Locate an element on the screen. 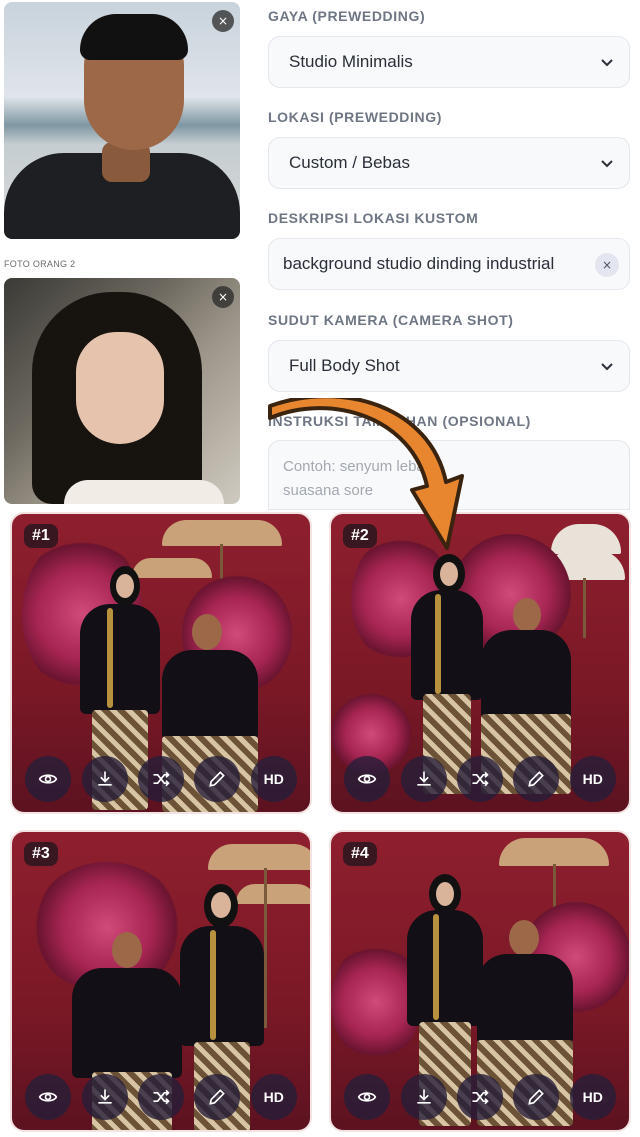 The image size is (640, 1137). result-card: #1 HD is located at coordinates (161, 663).